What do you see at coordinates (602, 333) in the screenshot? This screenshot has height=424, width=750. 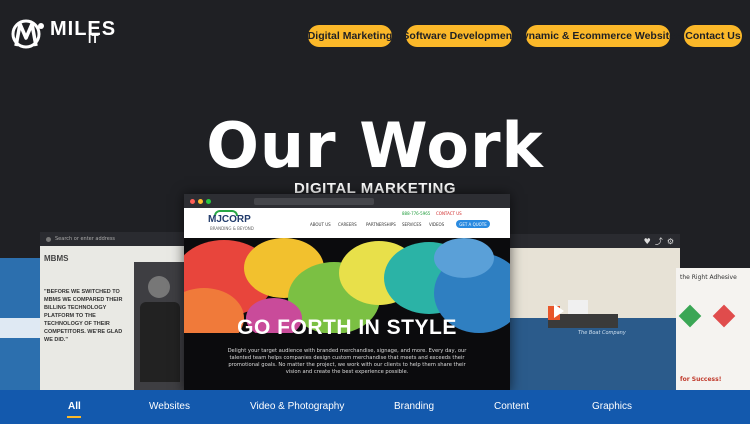 I see `boat-caption: The Boat Company` at bounding box center [602, 333].